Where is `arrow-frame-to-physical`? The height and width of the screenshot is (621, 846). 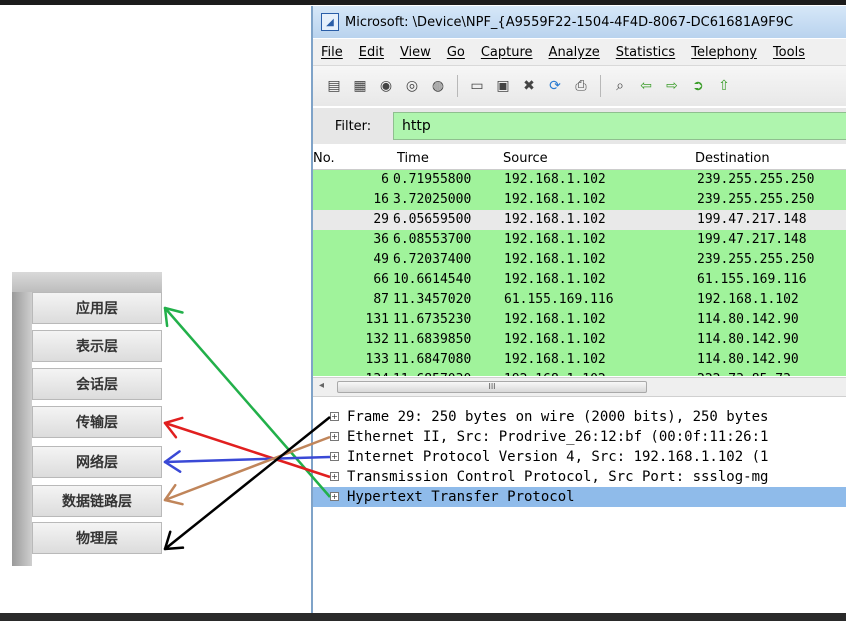
arrow-frame-to-physical is located at coordinates (247, 483).